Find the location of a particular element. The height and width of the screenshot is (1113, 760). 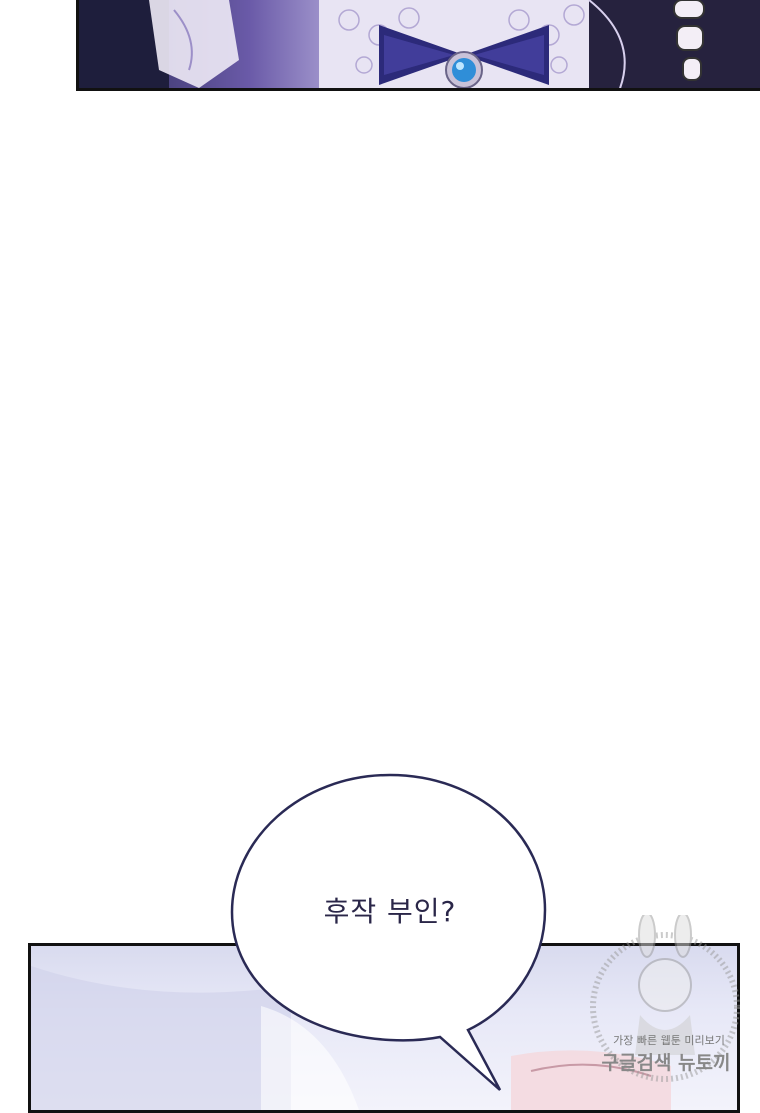

watermark-line2: 구글검색 뉴토끼 is located at coordinates (666, 1063).